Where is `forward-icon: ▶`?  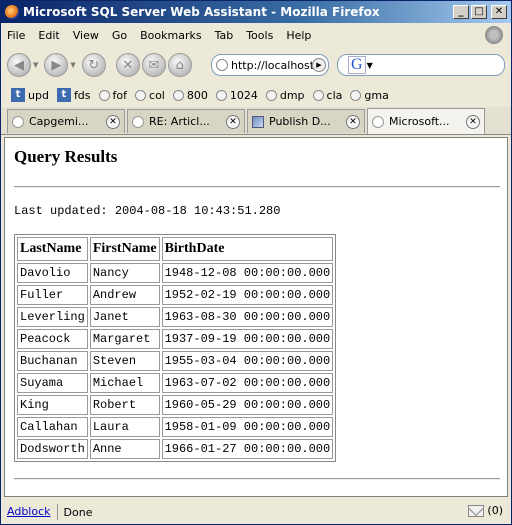 forward-icon: ▶ is located at coordinates (56, 65).